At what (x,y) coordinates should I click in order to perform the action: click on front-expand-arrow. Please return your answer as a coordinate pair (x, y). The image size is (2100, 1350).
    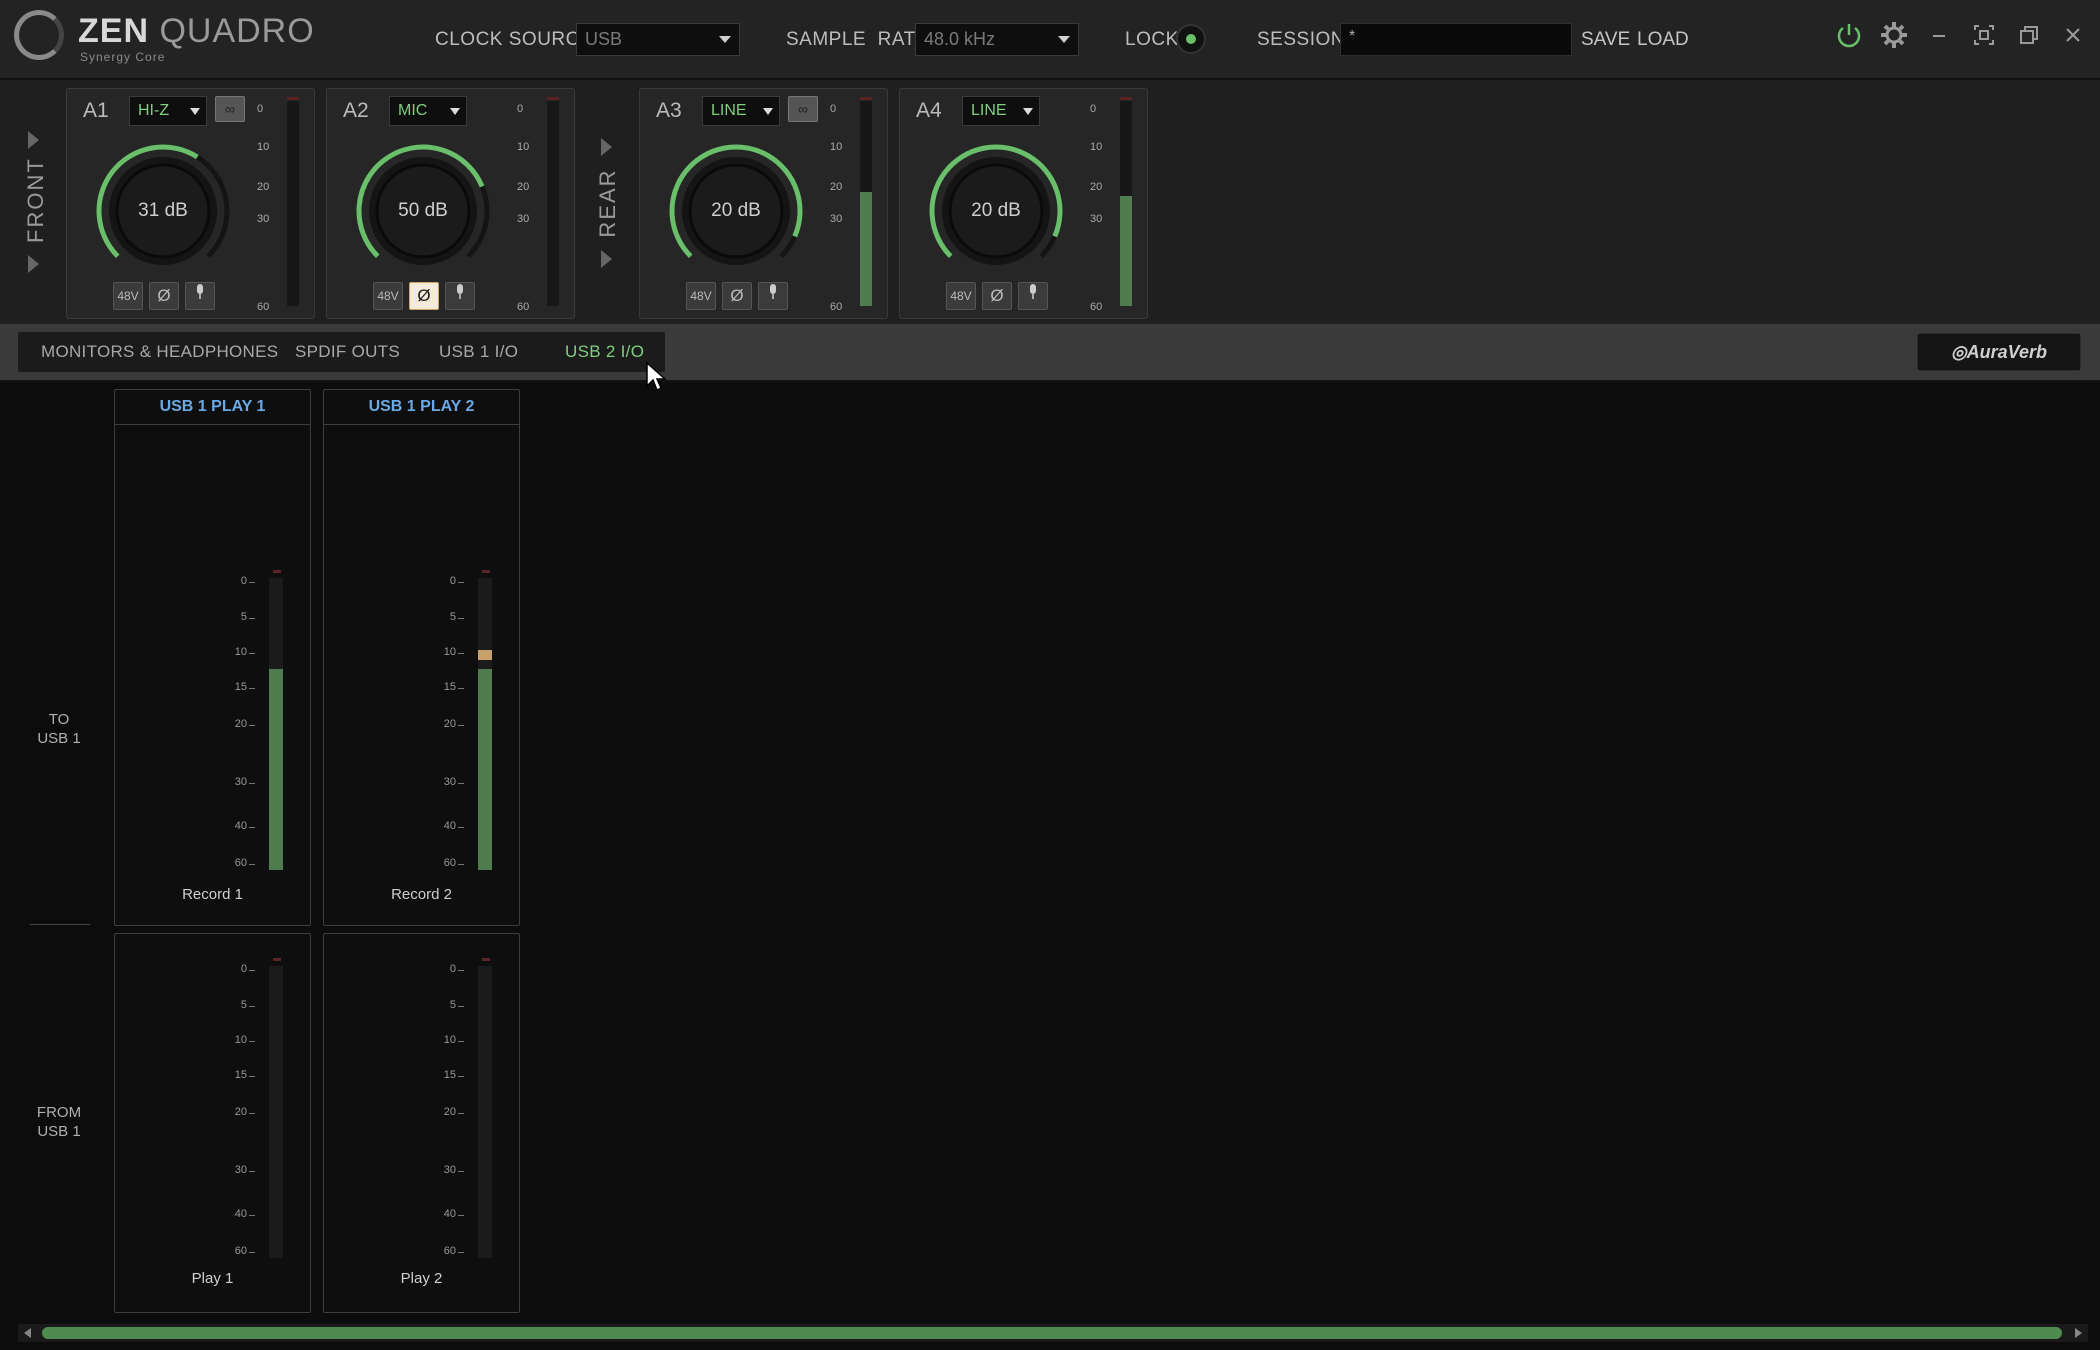
    Looking at the image, I should click on (33, 264).